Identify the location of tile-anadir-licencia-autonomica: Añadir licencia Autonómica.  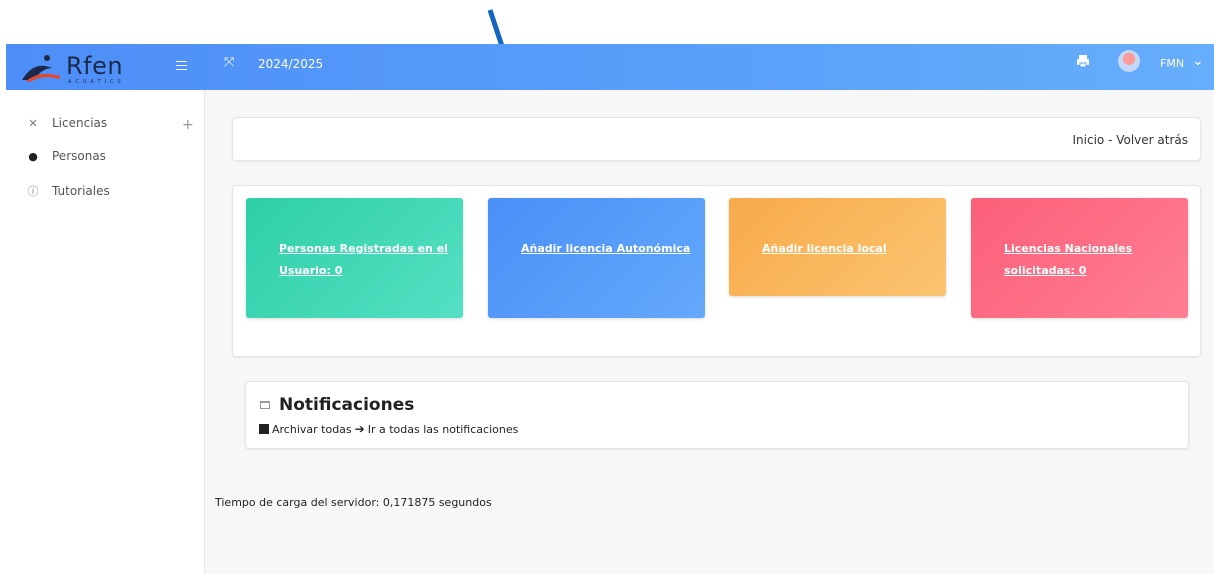
(596, 258).